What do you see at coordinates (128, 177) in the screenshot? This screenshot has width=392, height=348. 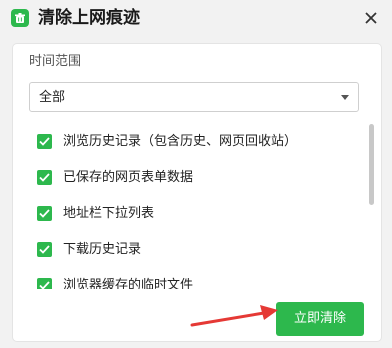 I see `option-label: 已保存的网页表单数据` at bounding box center [128, 177].